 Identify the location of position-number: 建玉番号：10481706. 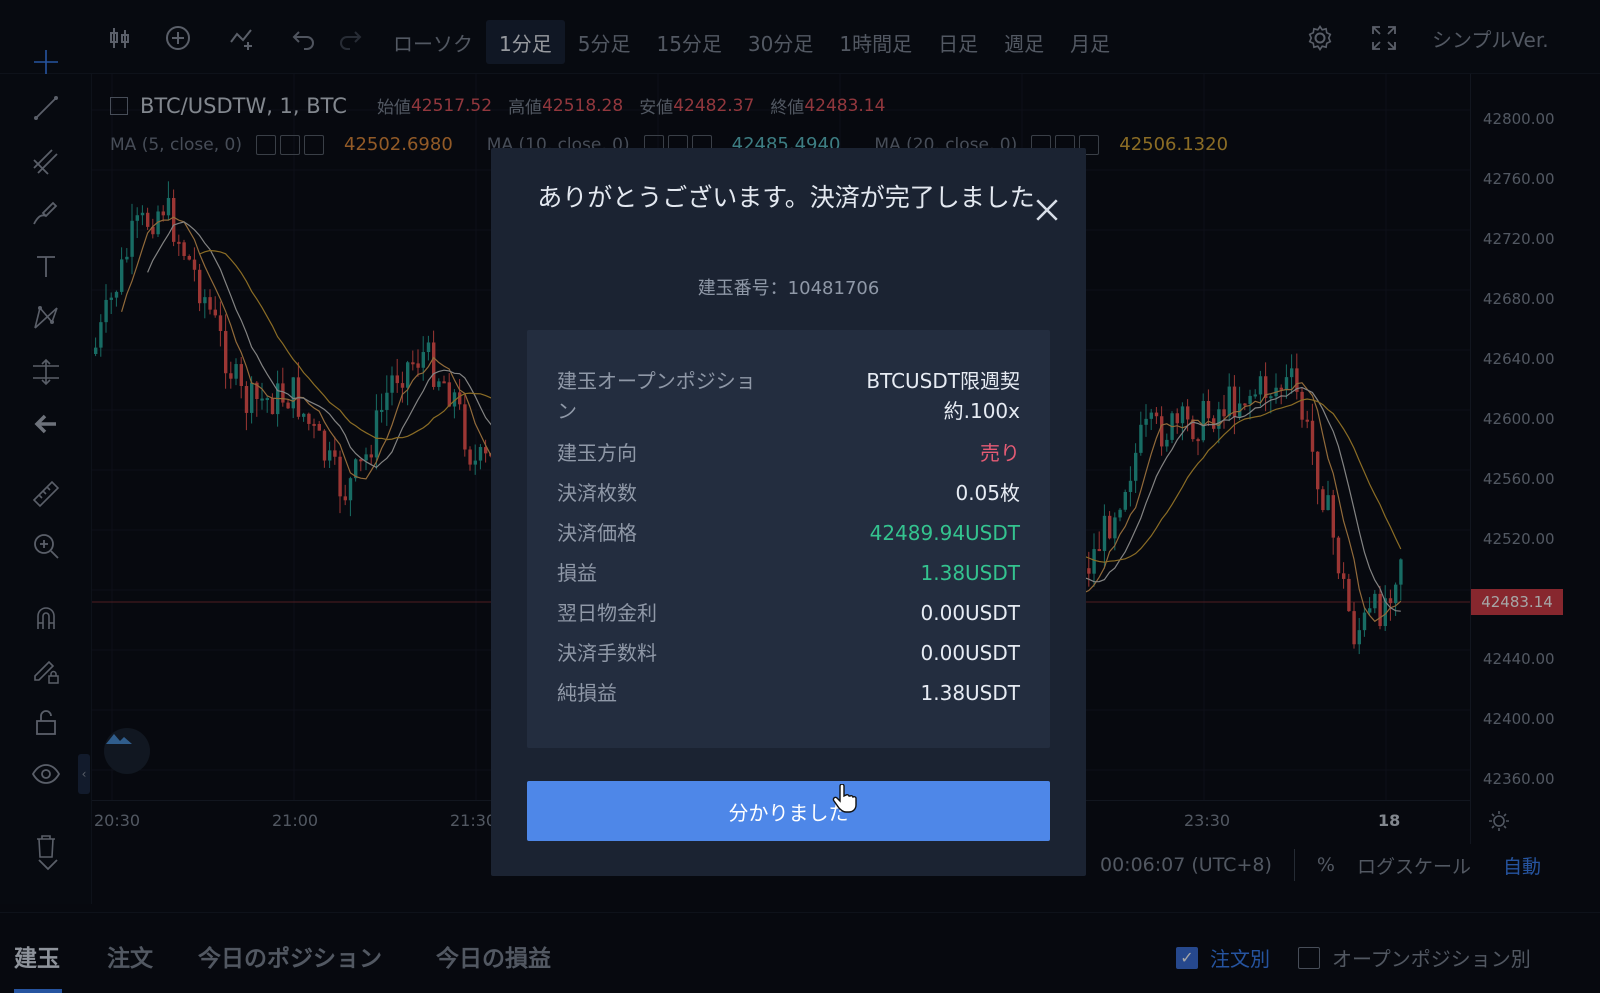
(788, 288).